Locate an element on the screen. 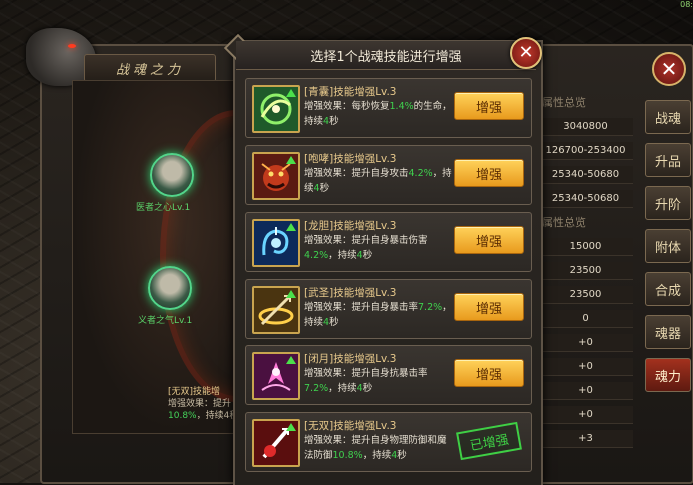 This screenshot has height=485, width=693. skill-card: [青囊]技能增强Lv.3 增强效果：每秒恢复1.4%的生命，持续4秒 增强 is located at coordinates (388, 108).